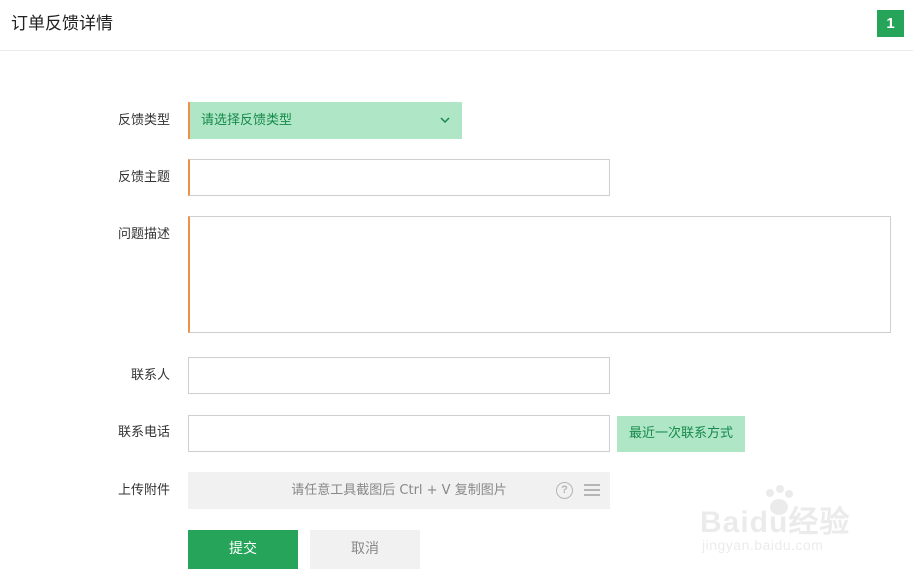  What do you see at coordinates (325, 120) in the screenshot?
I see `feedback-type-select: 请选择反馈类型` at bounding box center [325, 120].